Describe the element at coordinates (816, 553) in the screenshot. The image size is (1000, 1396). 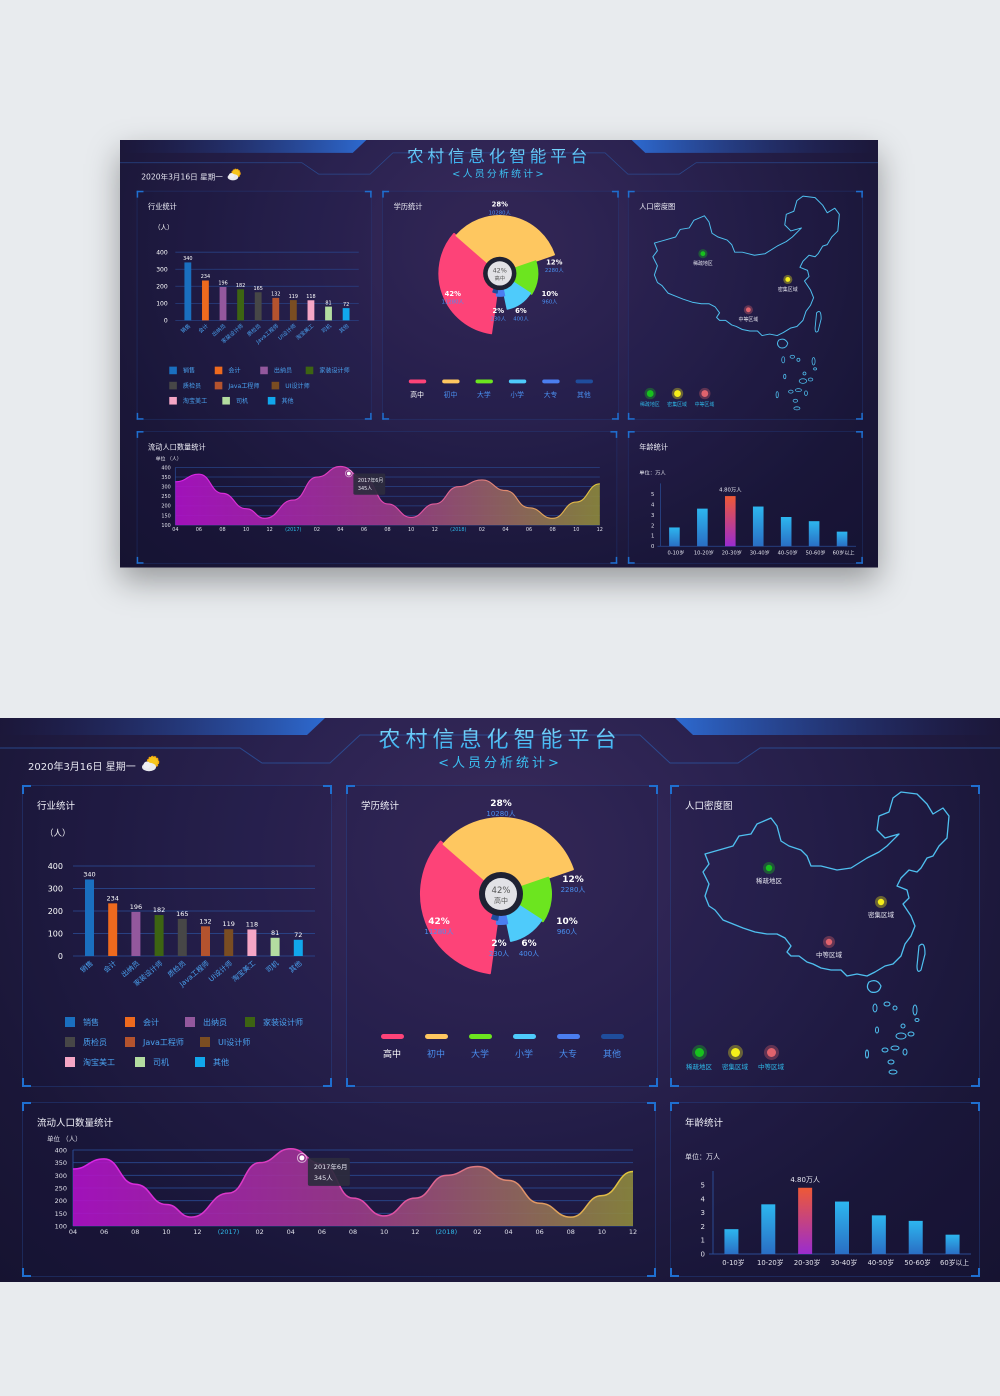
I see `age-x-label: 50-60岁` at that location.